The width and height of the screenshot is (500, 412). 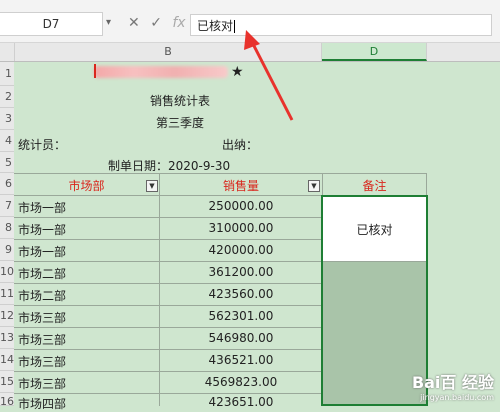 I want to click on row-header: 1, so click(x=7, y=74).